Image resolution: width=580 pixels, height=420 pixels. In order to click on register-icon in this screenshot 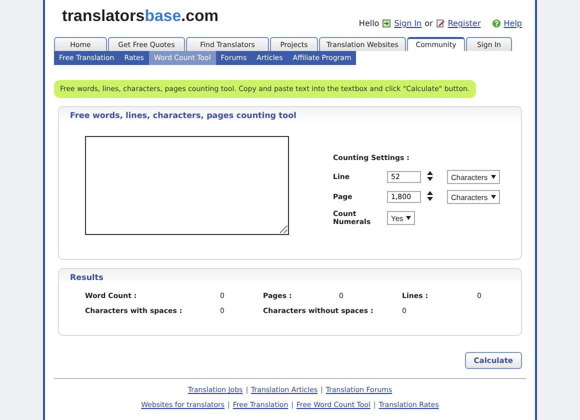, I will do `click(440, 23)`.